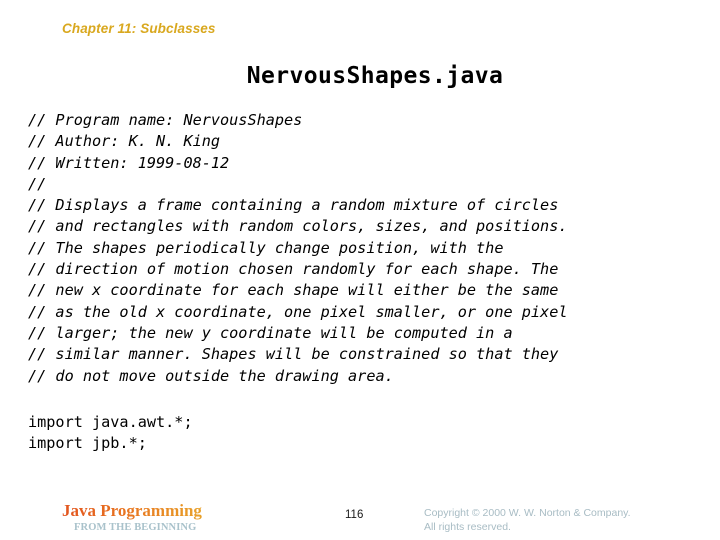 The height and width of the screenshot is (540, 720). I want to click on copyright-line-2: All rights reserved., so click(467, 526).